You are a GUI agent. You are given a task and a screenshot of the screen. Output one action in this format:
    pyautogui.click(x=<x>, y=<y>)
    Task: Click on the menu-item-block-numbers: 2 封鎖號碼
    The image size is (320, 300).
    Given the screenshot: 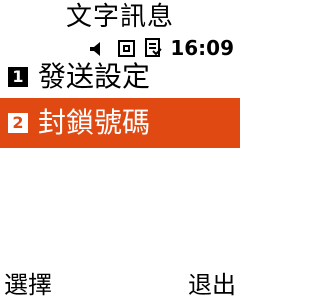 What is the action you would take?
    pyautogui.click(x=120, y=123)
    